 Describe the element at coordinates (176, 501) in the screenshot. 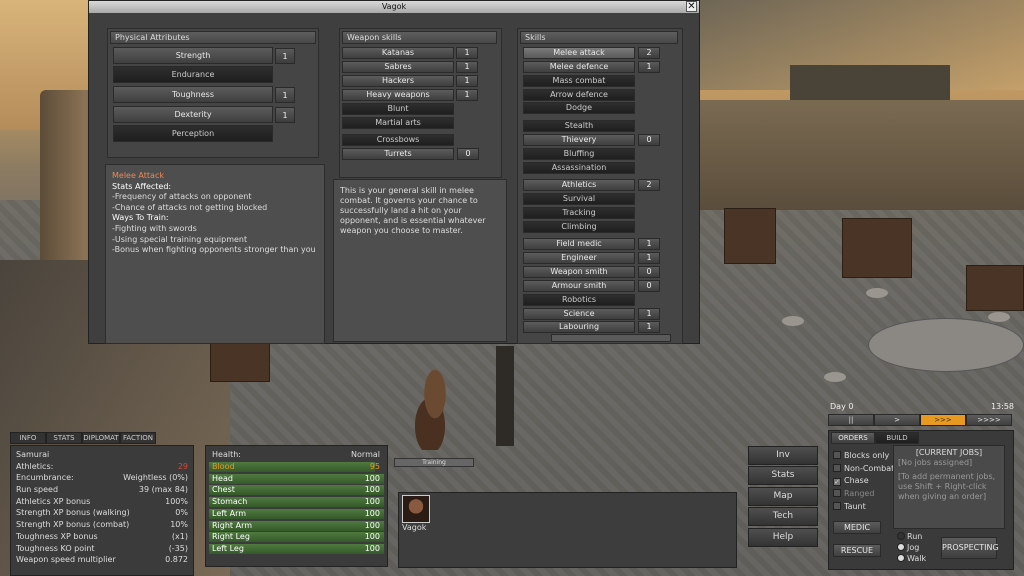

I see `stat-value: 100%` at that location.